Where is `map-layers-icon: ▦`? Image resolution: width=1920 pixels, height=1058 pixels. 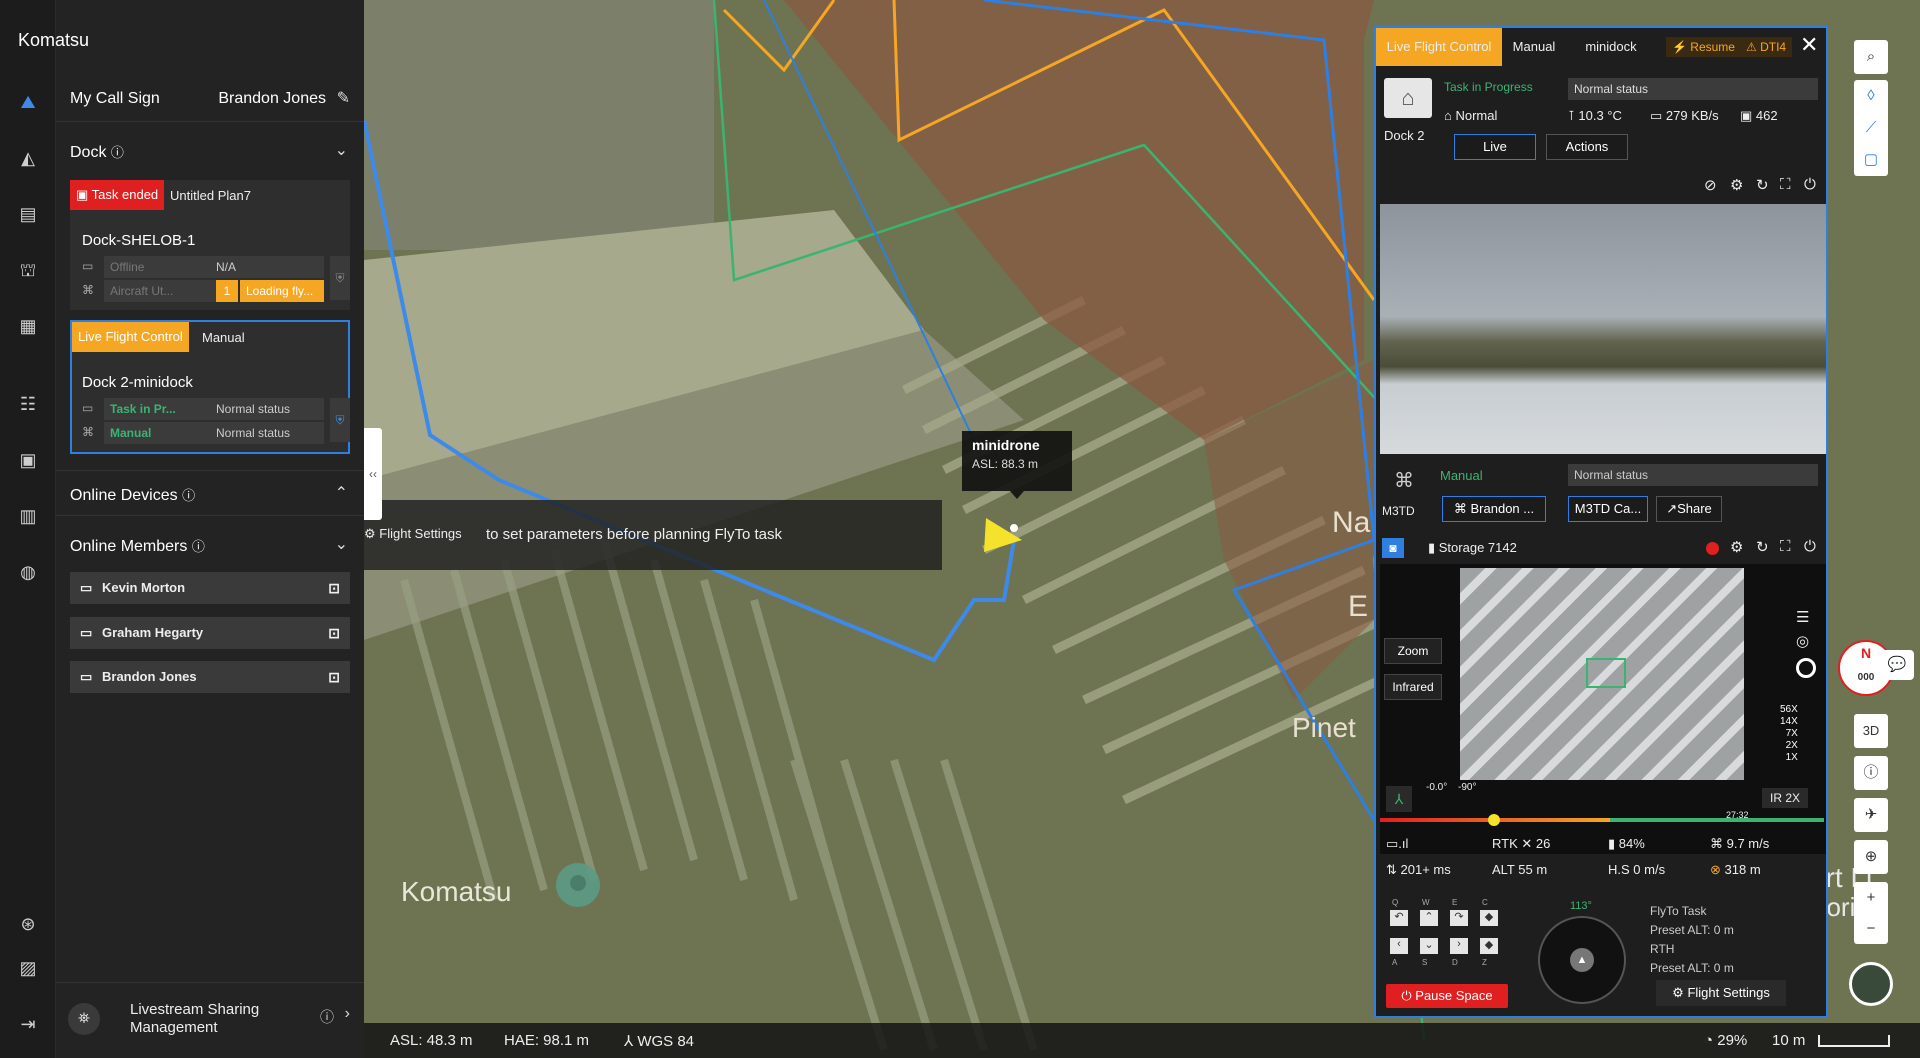 map-layers-icon: ▦ is located at coordinates (28, 326).